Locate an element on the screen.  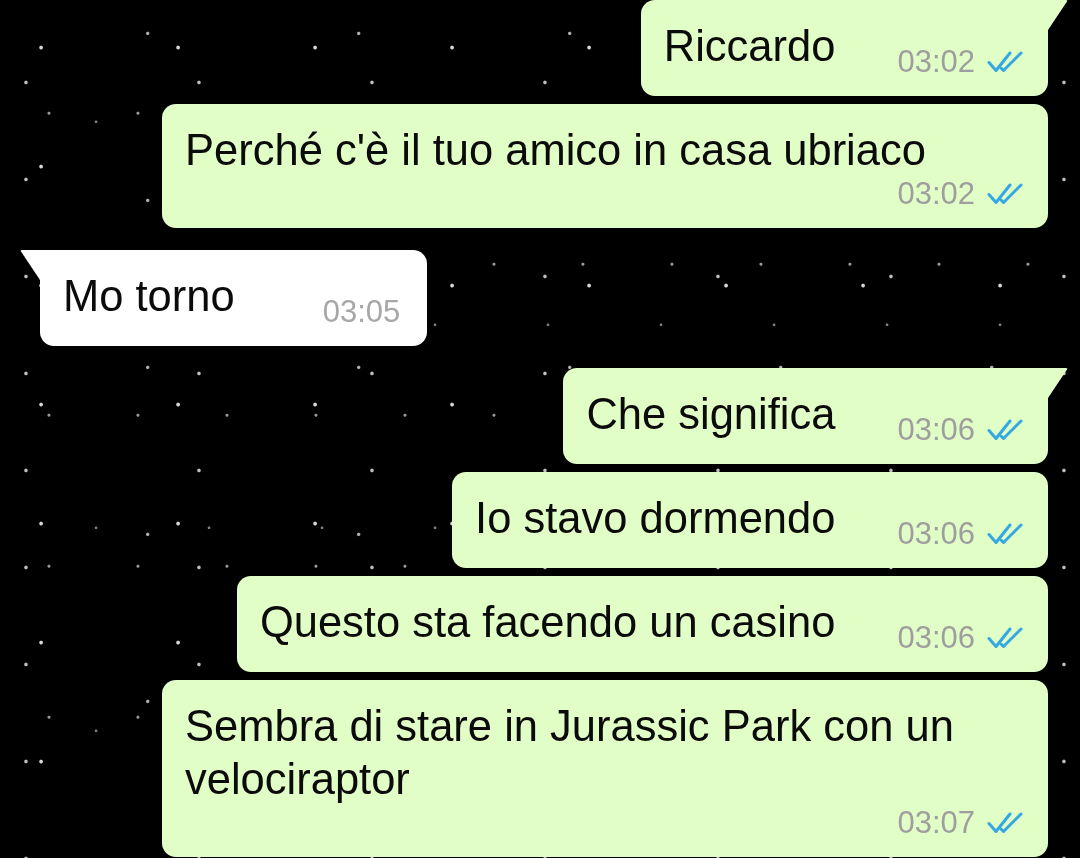
message-text: Questo sta facendo un casino is located at coordinates (547, 622).